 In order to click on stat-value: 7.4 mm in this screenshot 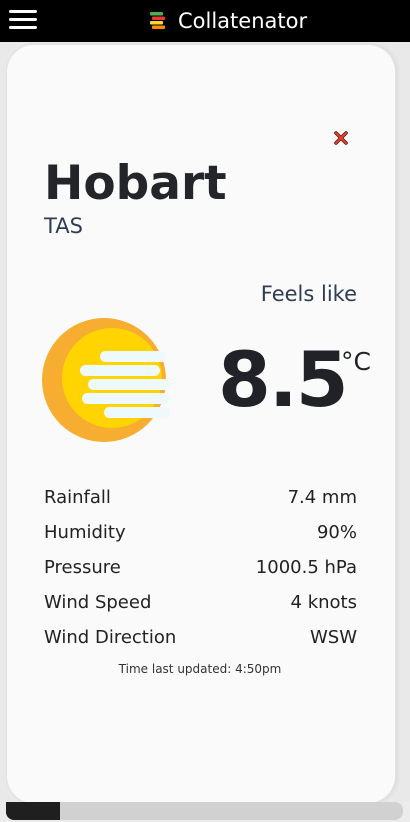, I will do `click(322, 497)`.